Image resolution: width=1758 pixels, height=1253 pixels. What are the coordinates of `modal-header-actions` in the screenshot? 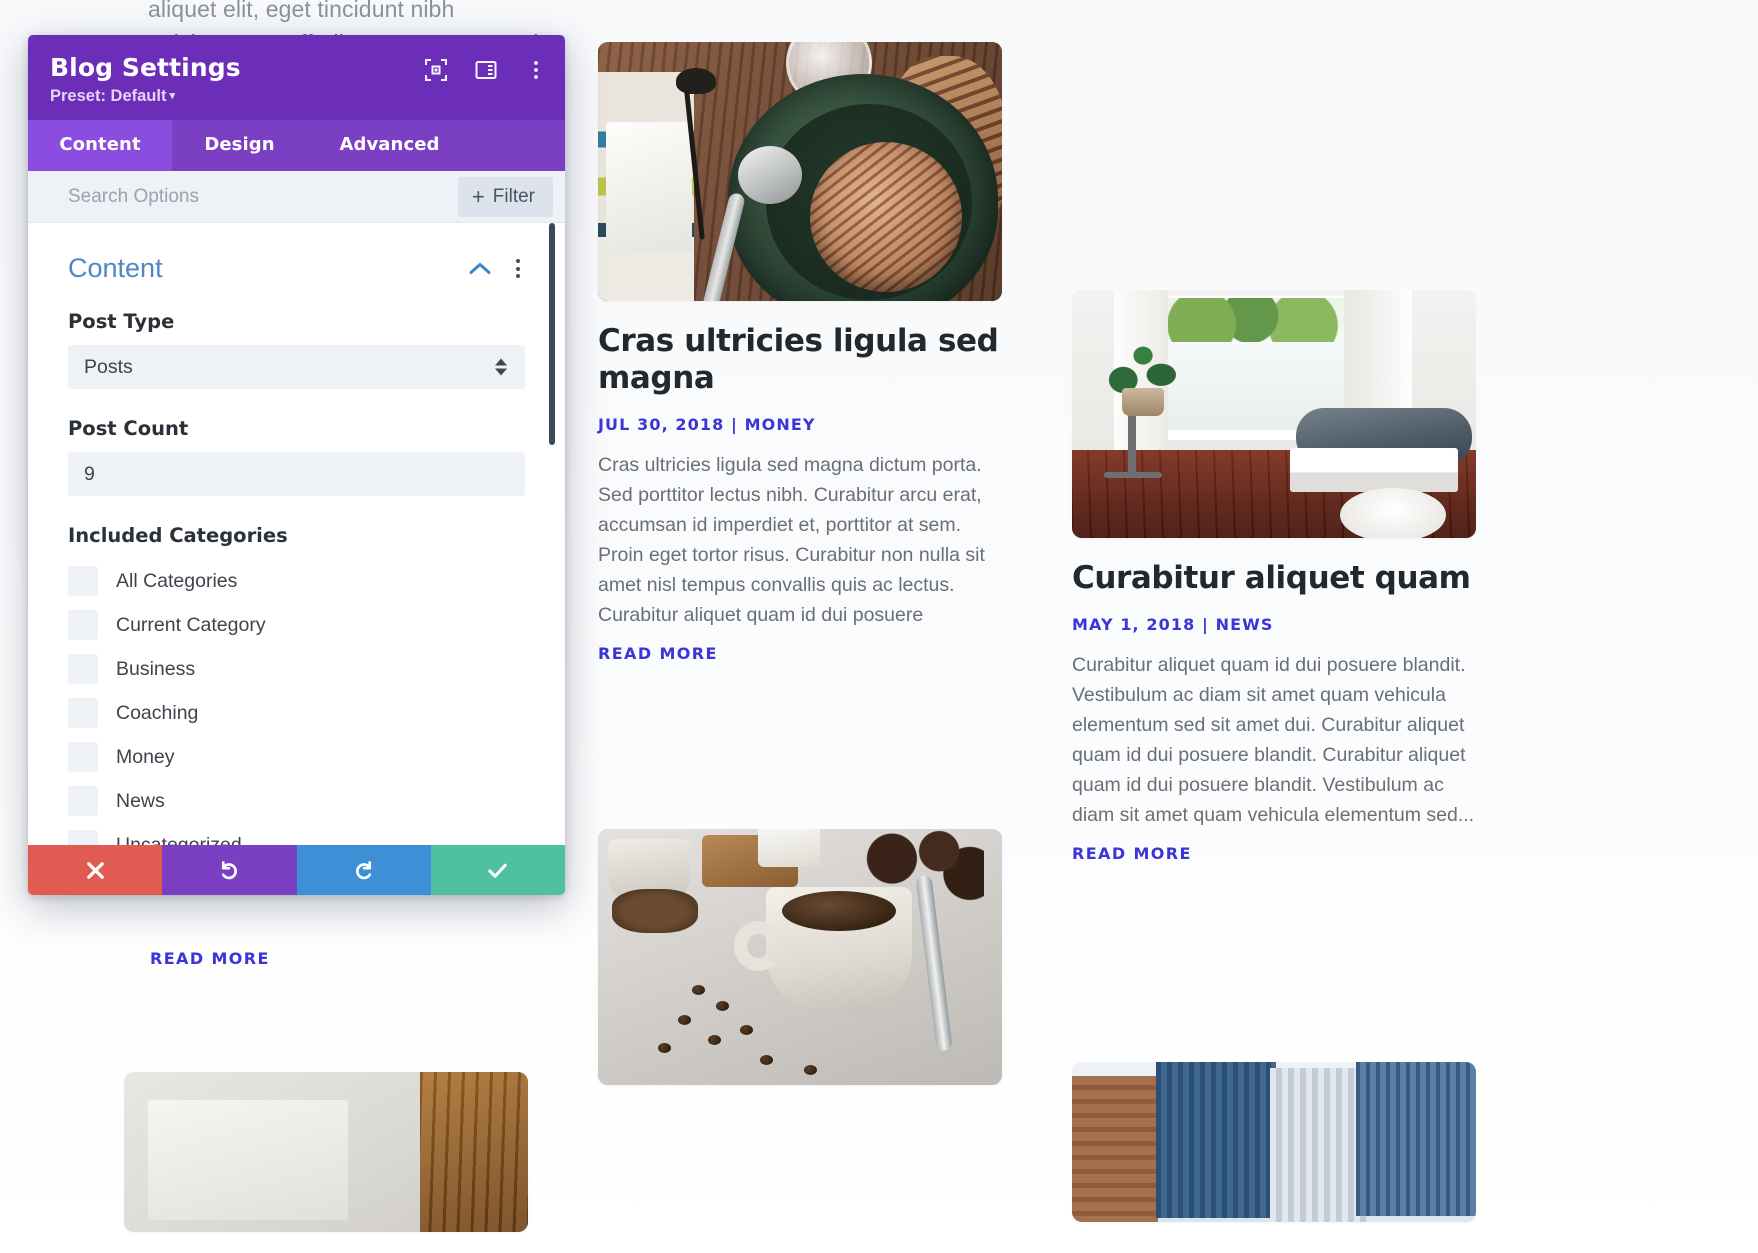 It's located at (486, 70).